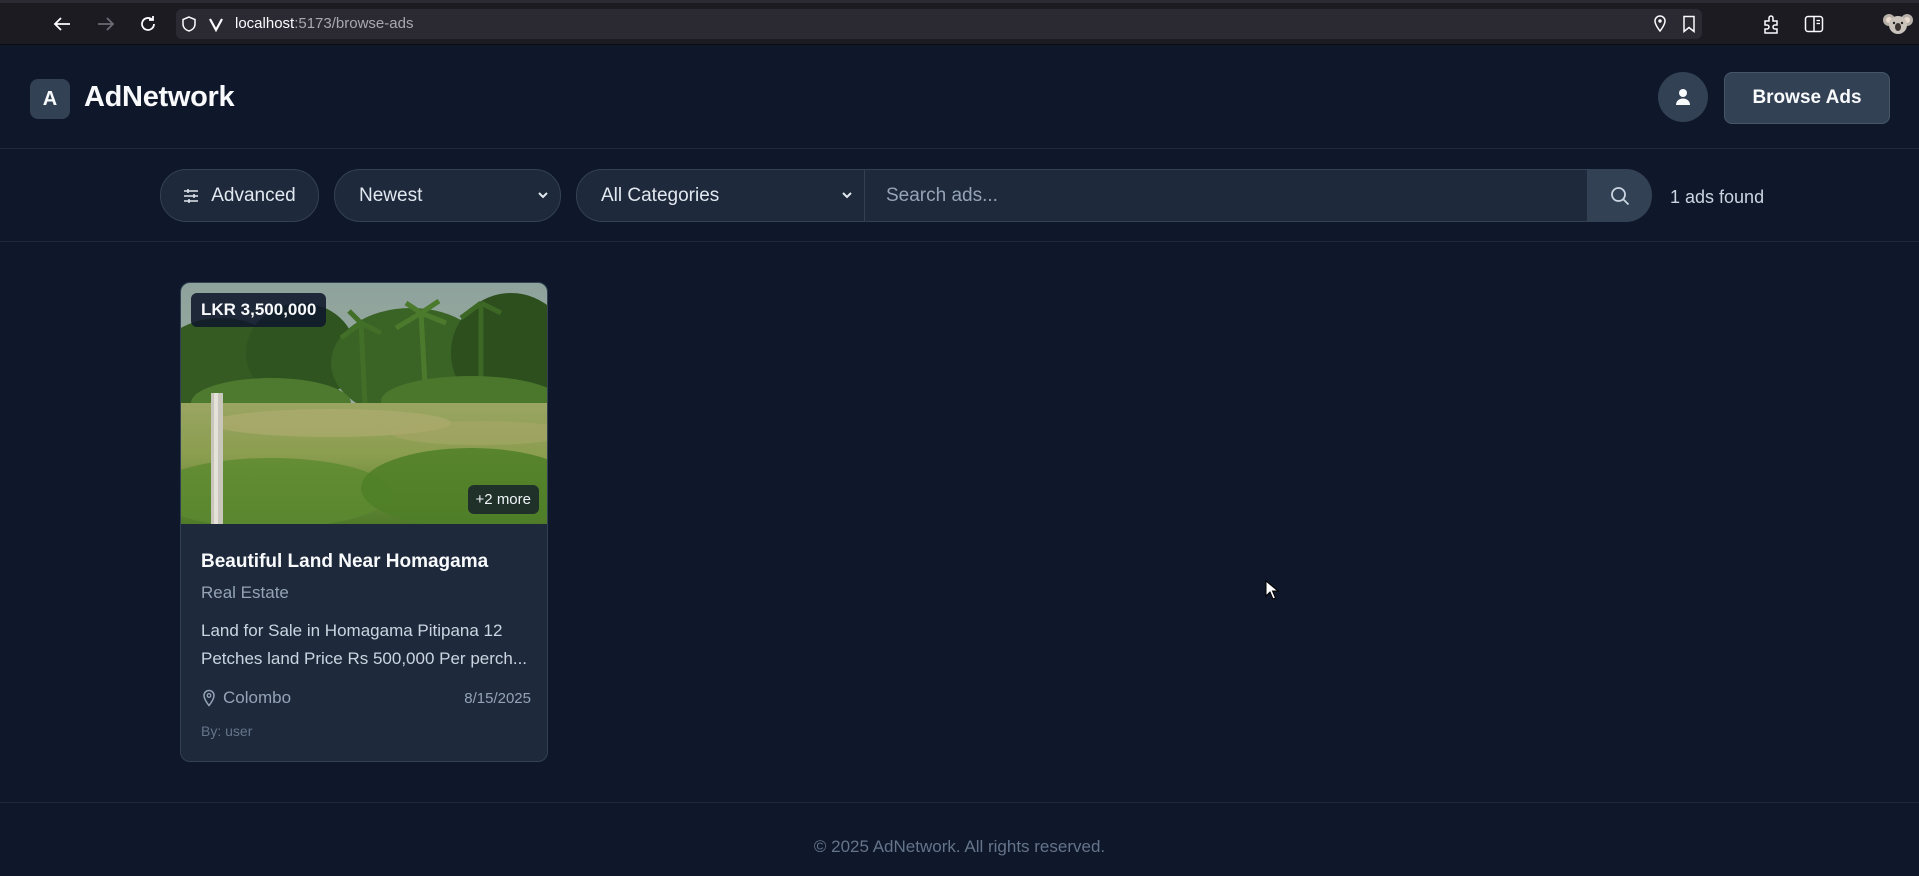  Describe the element at coordinates (106, 24) in the screenshot. I see `forward-arrow-icon` at that location.